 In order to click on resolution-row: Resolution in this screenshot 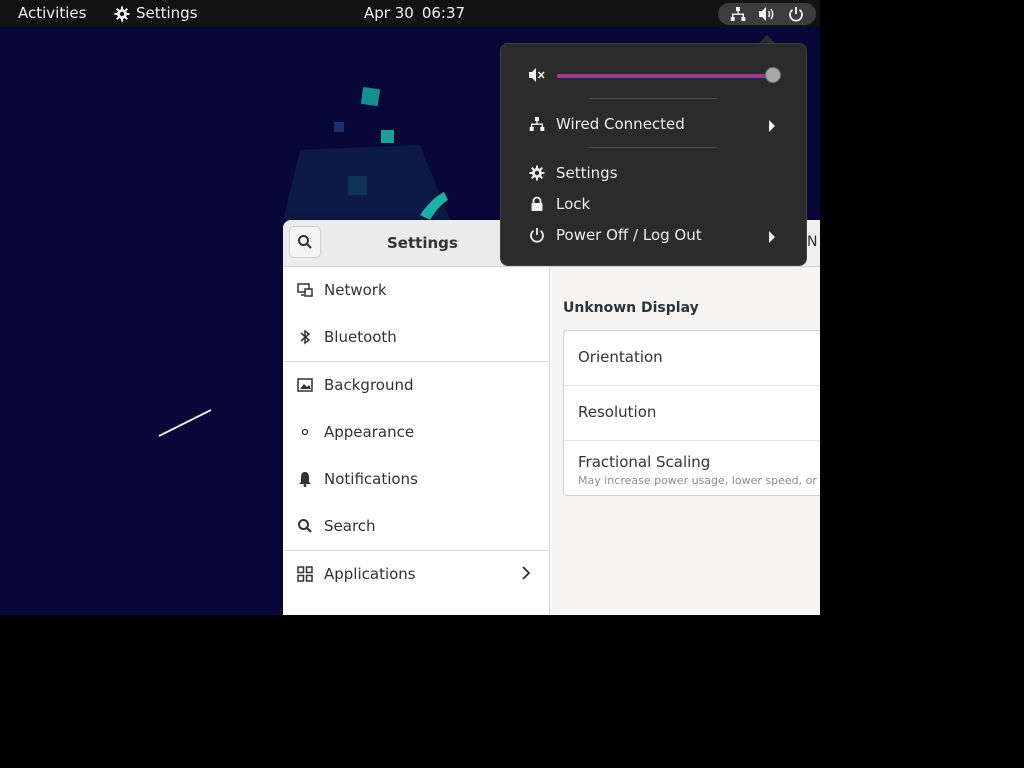, I will do `click(692, 413)`.